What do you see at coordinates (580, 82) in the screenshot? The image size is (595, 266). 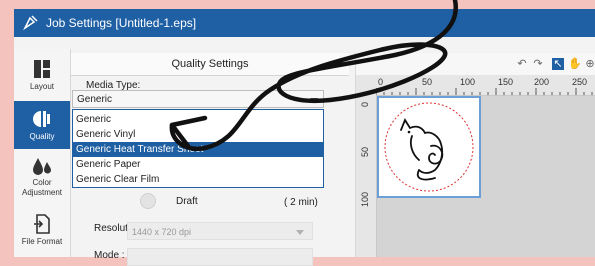 I see `ruler-tick-label: 250` at bounding box center [580, 82].